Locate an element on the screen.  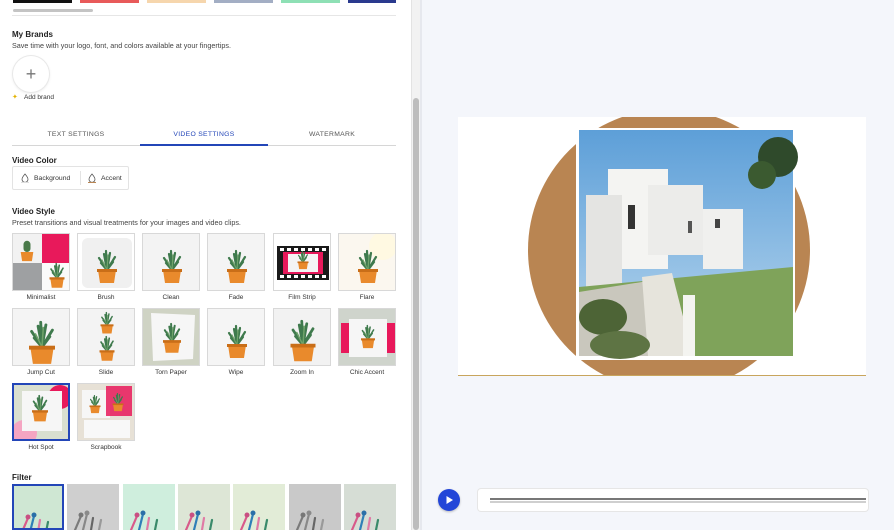
scrollbar-thumb is located at coordinates (416, 314).